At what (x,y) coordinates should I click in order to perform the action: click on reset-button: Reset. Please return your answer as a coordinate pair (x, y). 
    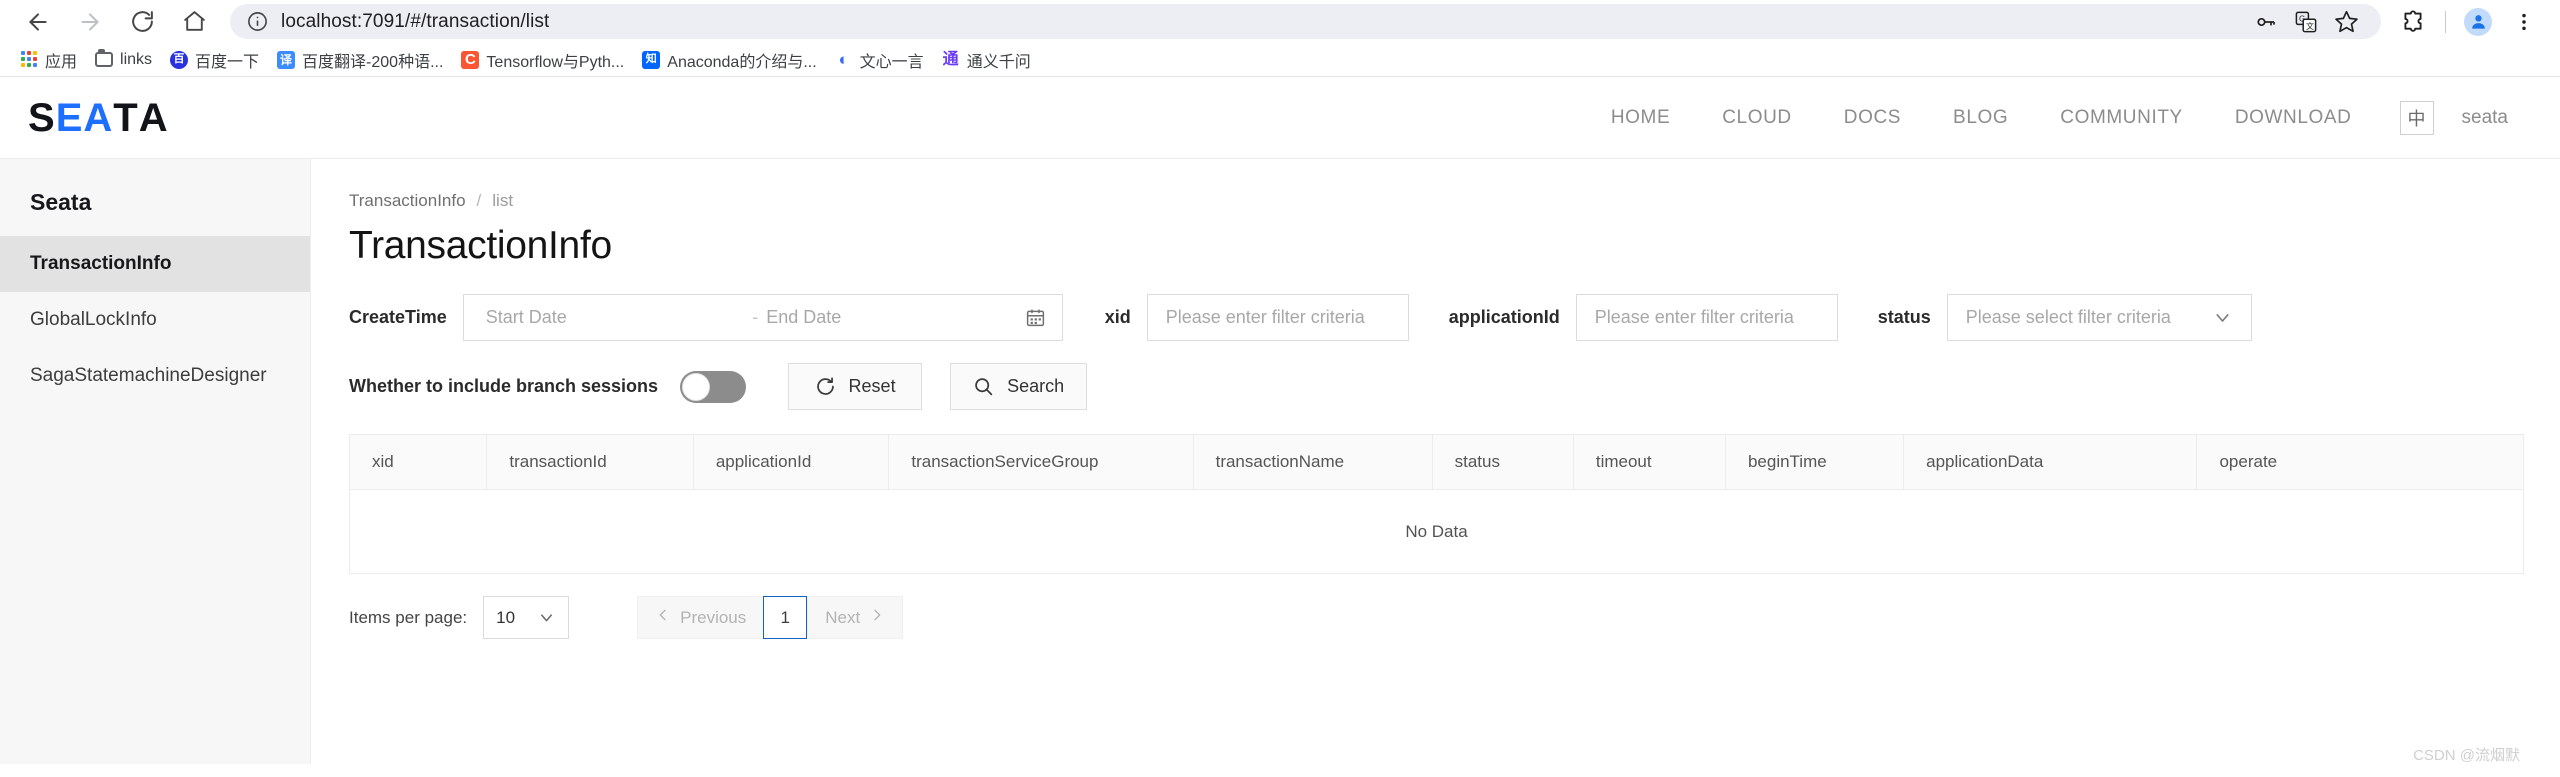
    Looking at the image, I should click on (855, 386).